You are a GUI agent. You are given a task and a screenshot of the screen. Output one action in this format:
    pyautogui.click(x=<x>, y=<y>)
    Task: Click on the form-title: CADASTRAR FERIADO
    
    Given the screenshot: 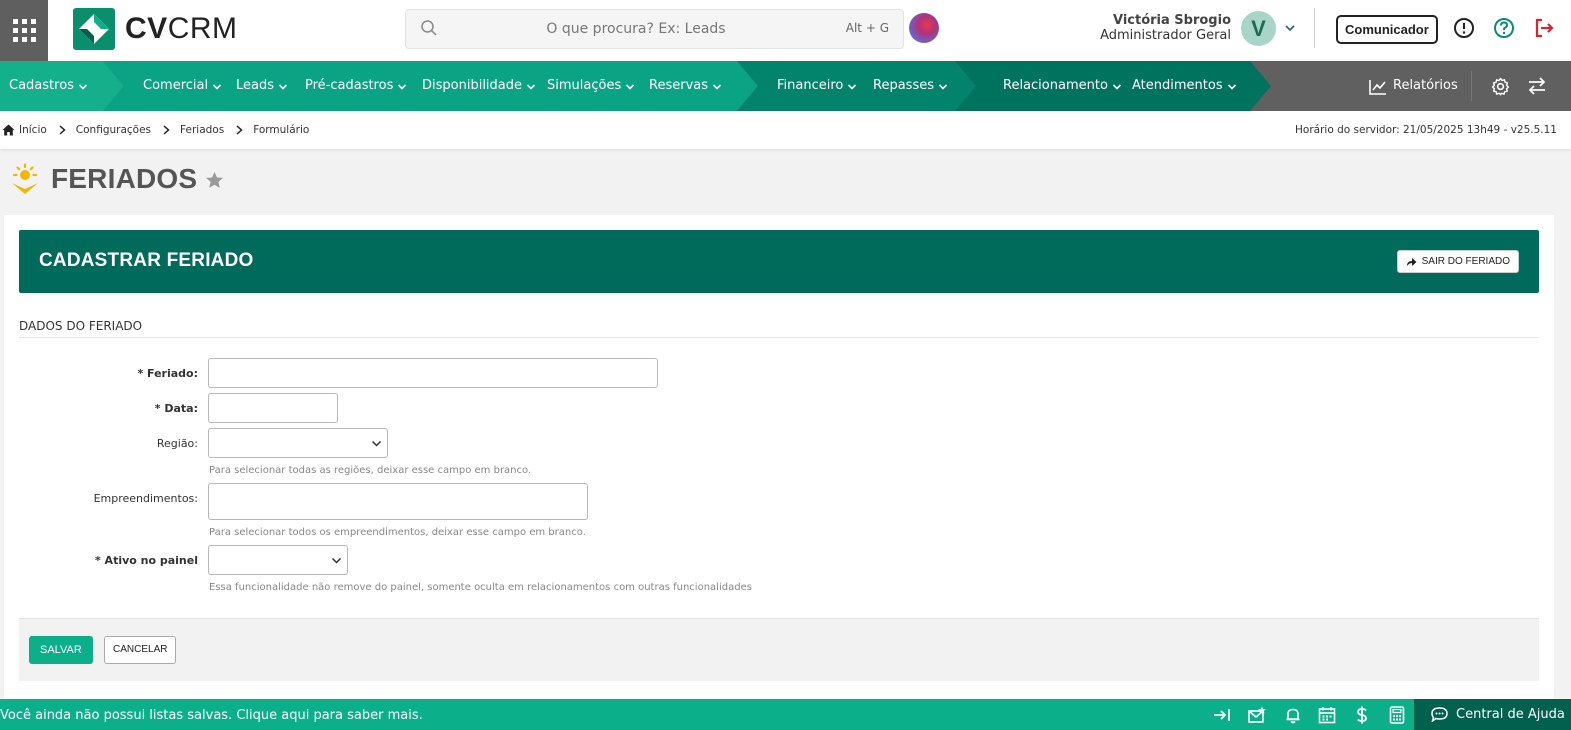 What is the action you would take?
    pyautogui.click(x=146, y=260)
    